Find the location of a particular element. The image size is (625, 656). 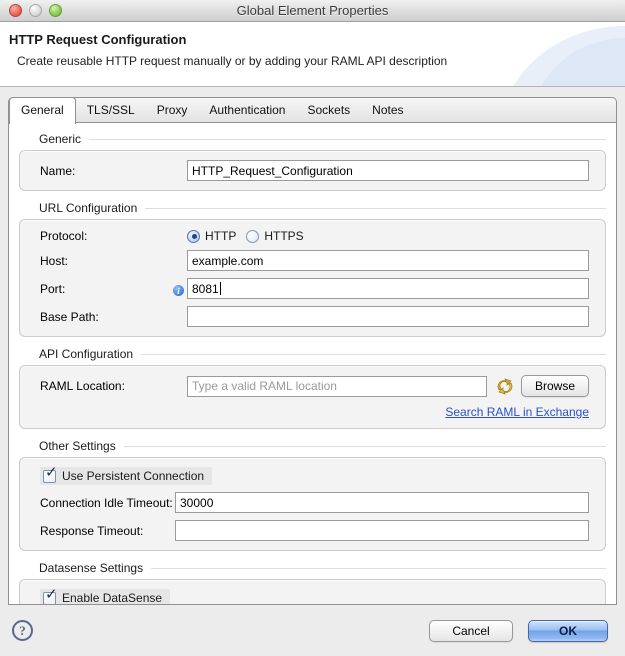

base-path-input is located at coordinates (388, 316).